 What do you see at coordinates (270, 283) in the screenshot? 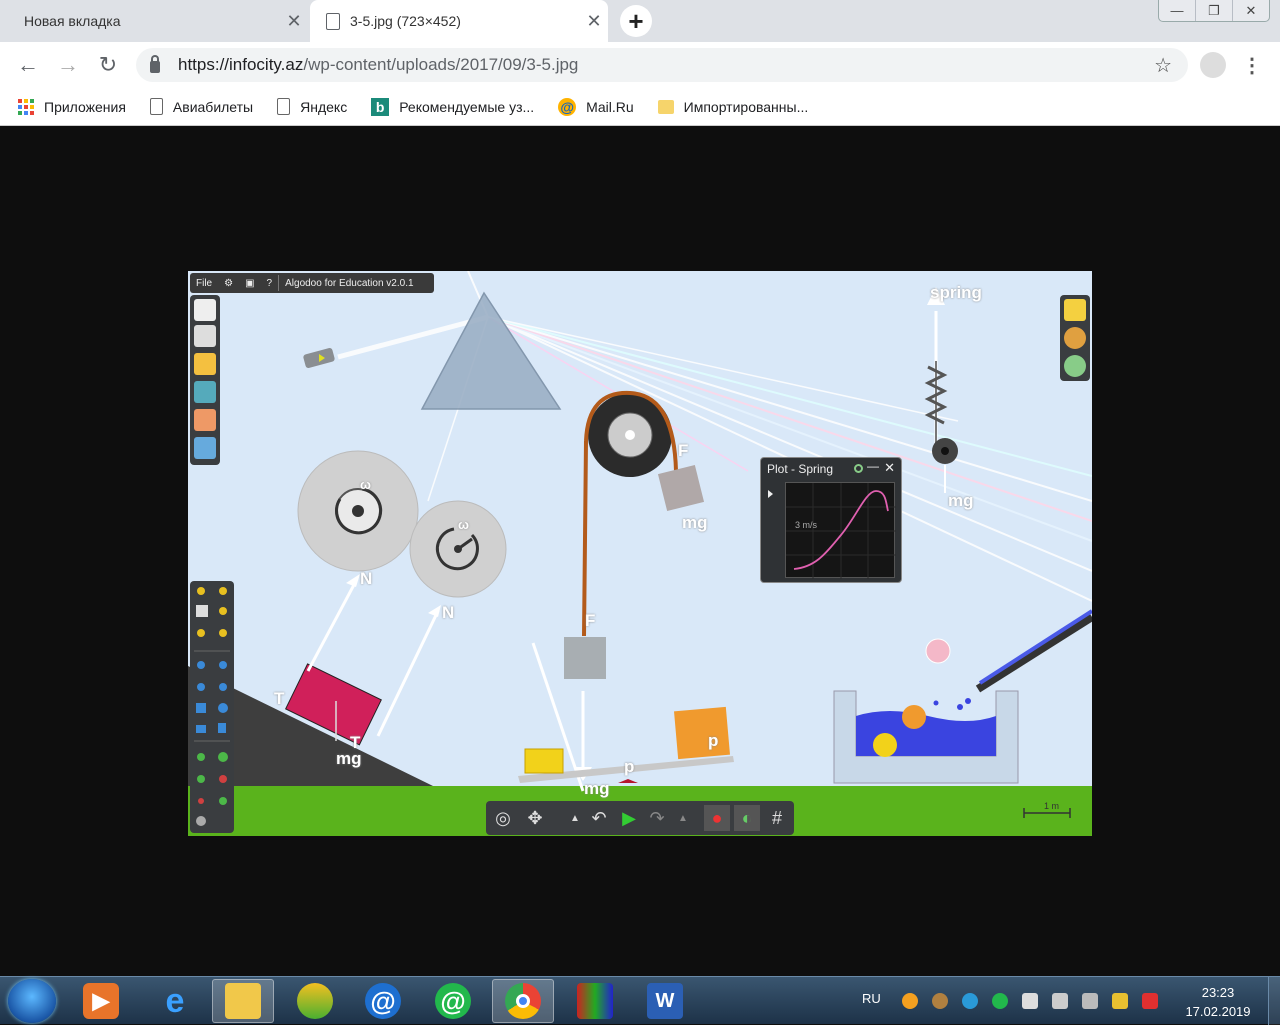
I see `help-menu: ?` at bounding box center [270, 283].